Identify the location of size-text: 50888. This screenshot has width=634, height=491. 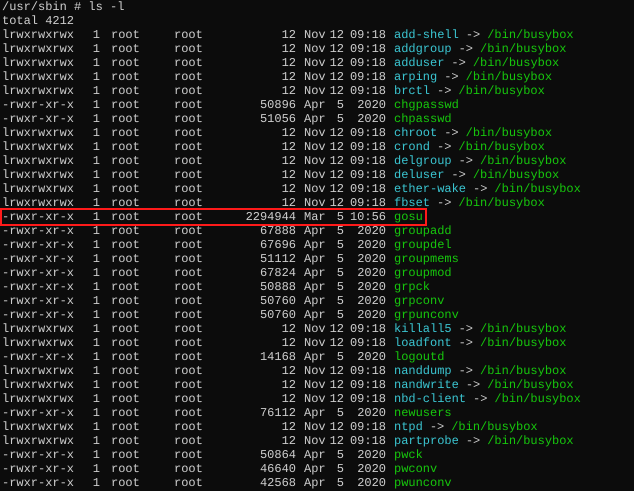
(277, 287).